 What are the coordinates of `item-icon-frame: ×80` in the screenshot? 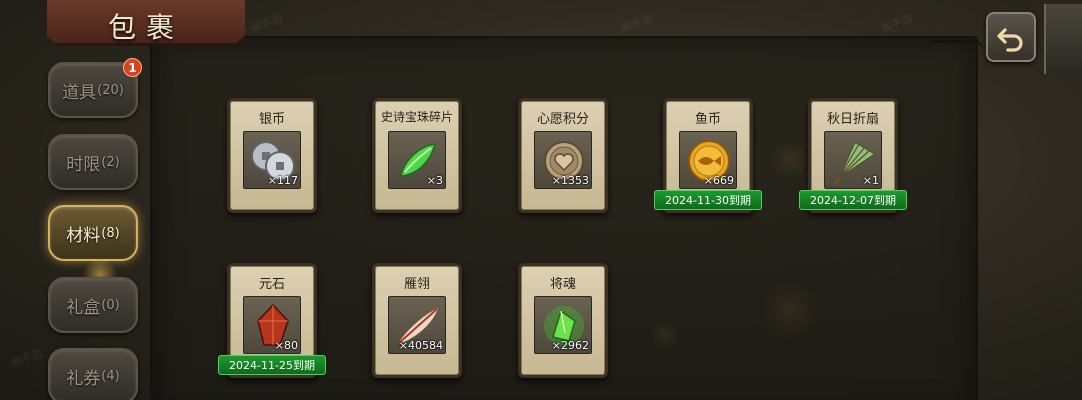 It's located at (272, 325).